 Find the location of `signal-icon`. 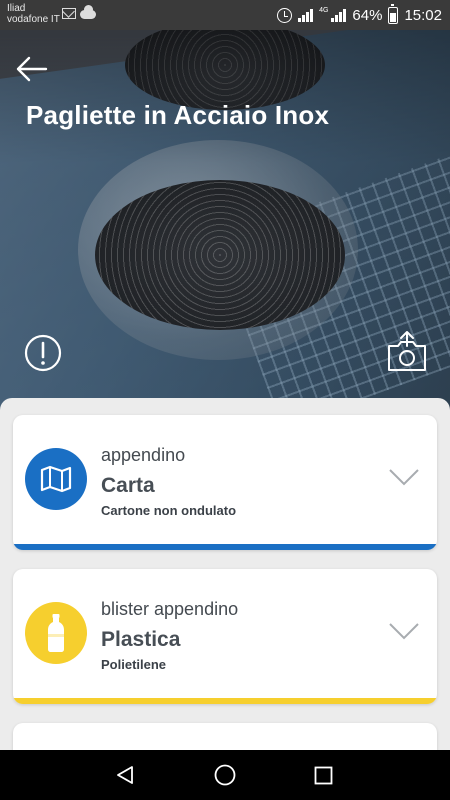

signal-icon is located at coordinates (306, 15).